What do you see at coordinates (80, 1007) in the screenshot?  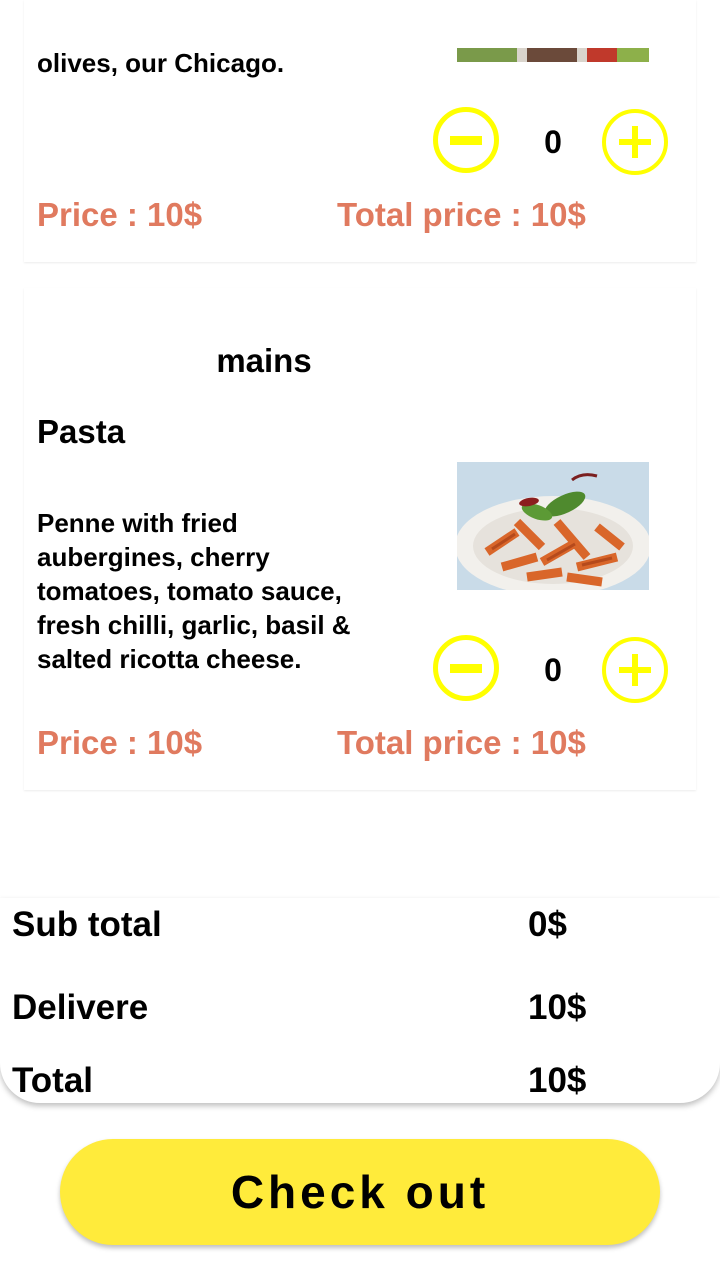 I see `delivery-label: Delivere` at bounding box center [80, 1007].